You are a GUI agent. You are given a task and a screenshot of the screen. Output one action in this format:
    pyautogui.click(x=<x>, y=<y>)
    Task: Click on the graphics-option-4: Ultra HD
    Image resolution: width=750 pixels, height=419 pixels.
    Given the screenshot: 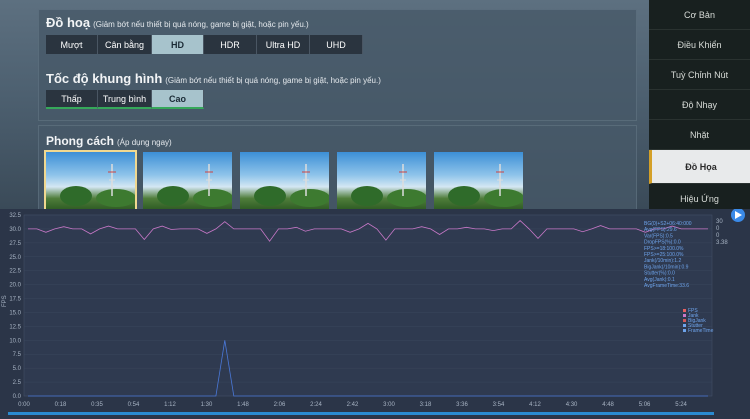 What is the action you would take?
    pyautogui.click(x=283, y=44)
    